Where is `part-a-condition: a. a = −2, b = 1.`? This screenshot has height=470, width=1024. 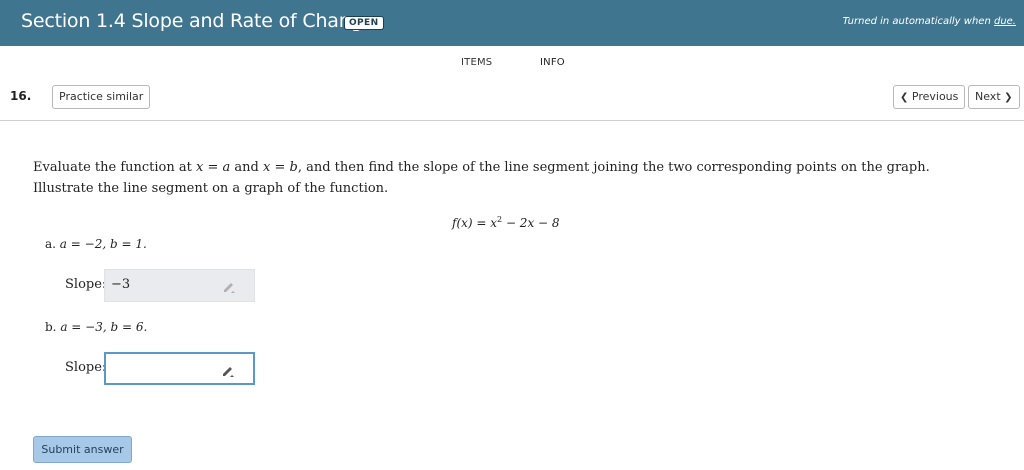
part-a-condition: a. a = −2, b = 1. is located at coordinates (96, 244).